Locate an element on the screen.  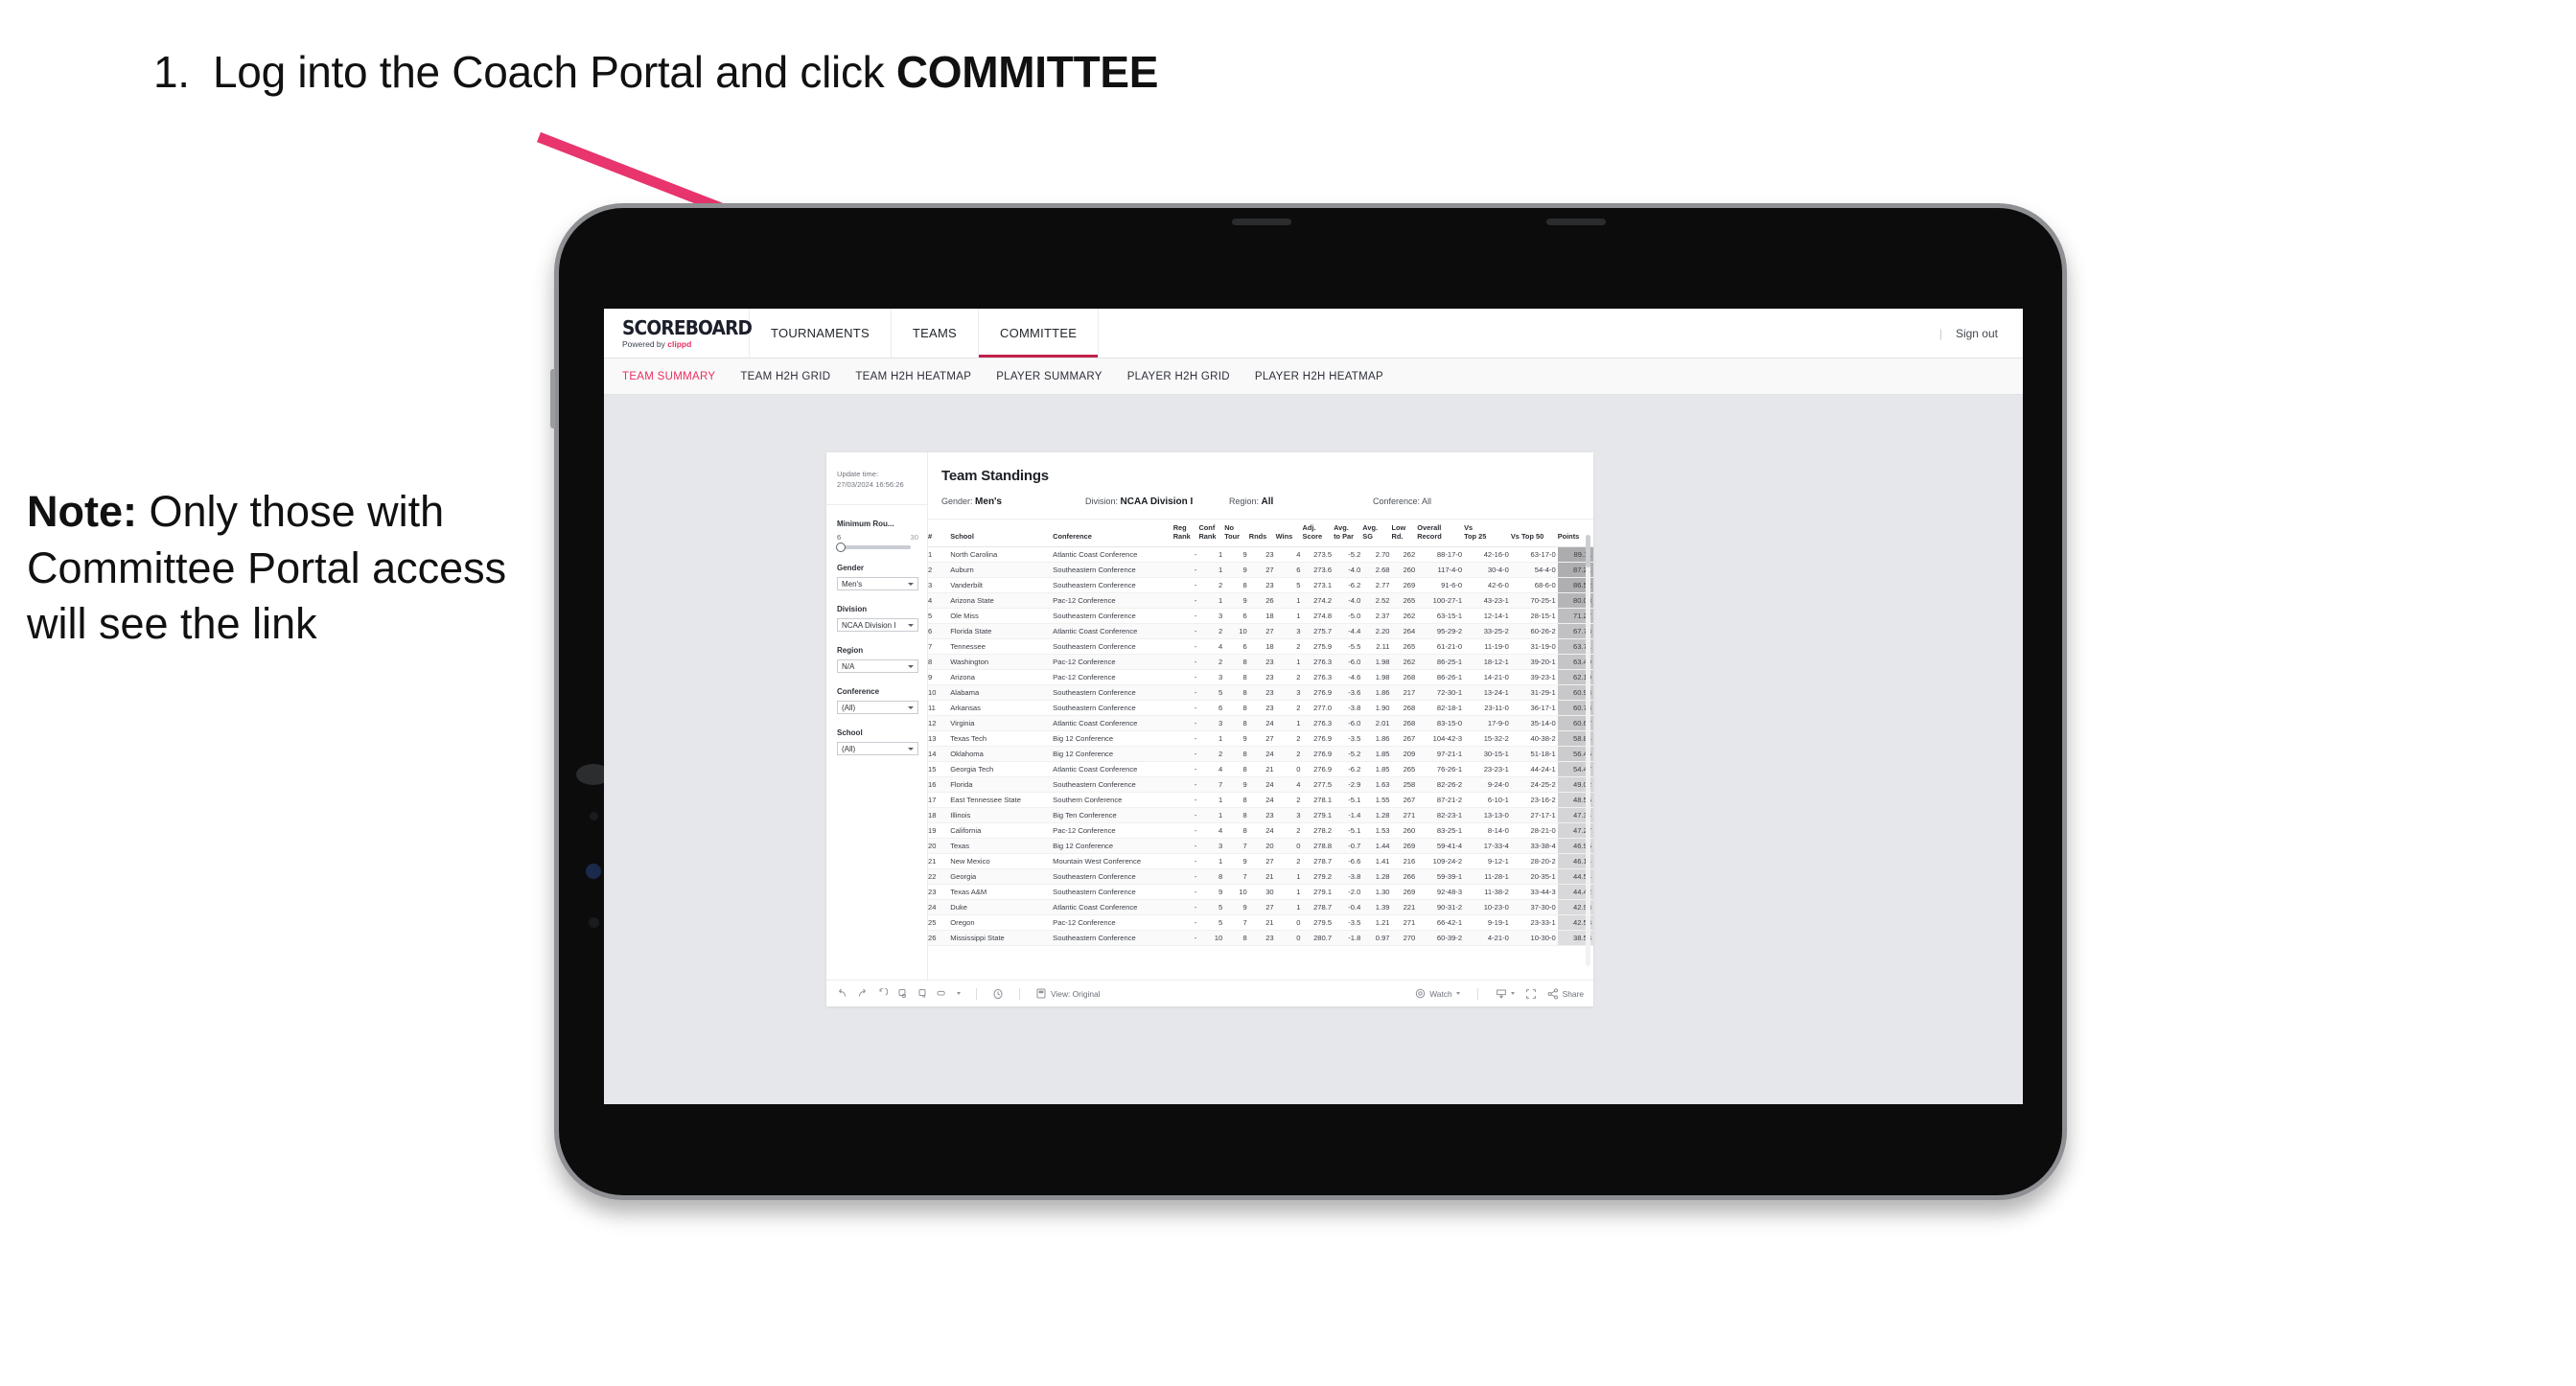
revert-icon is located at coordinates (882, 994).